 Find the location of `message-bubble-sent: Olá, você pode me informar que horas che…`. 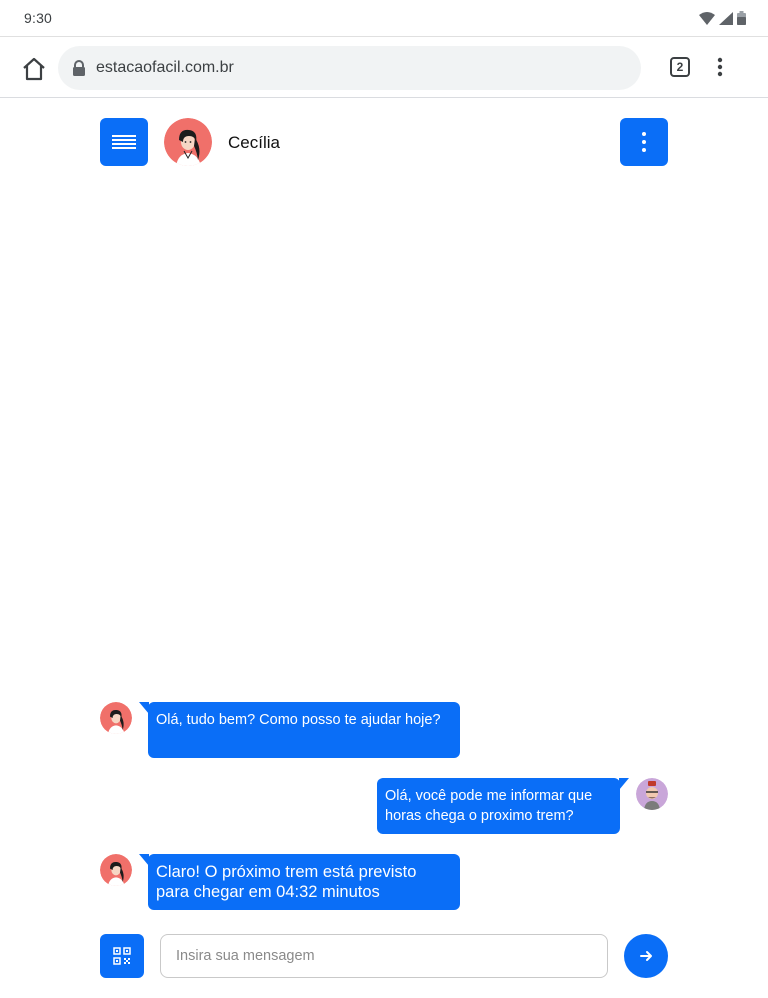

message-bubble-sent: Olá, você pode me informar que horas che… is located at coordinates (503, 806).